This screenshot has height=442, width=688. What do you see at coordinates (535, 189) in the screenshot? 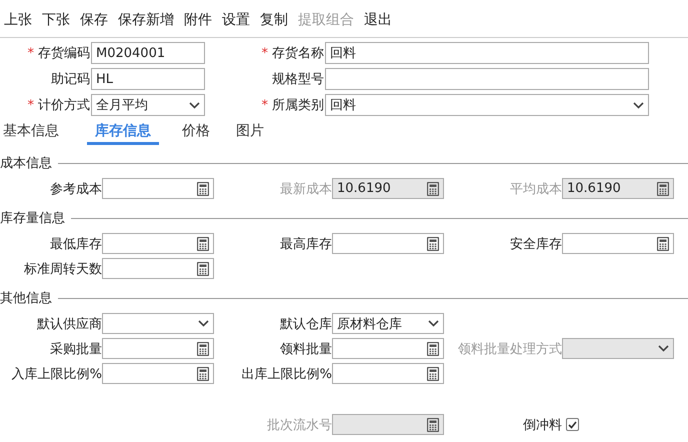
I see `field-label: 平均成本` at bounding box center [535, 189].